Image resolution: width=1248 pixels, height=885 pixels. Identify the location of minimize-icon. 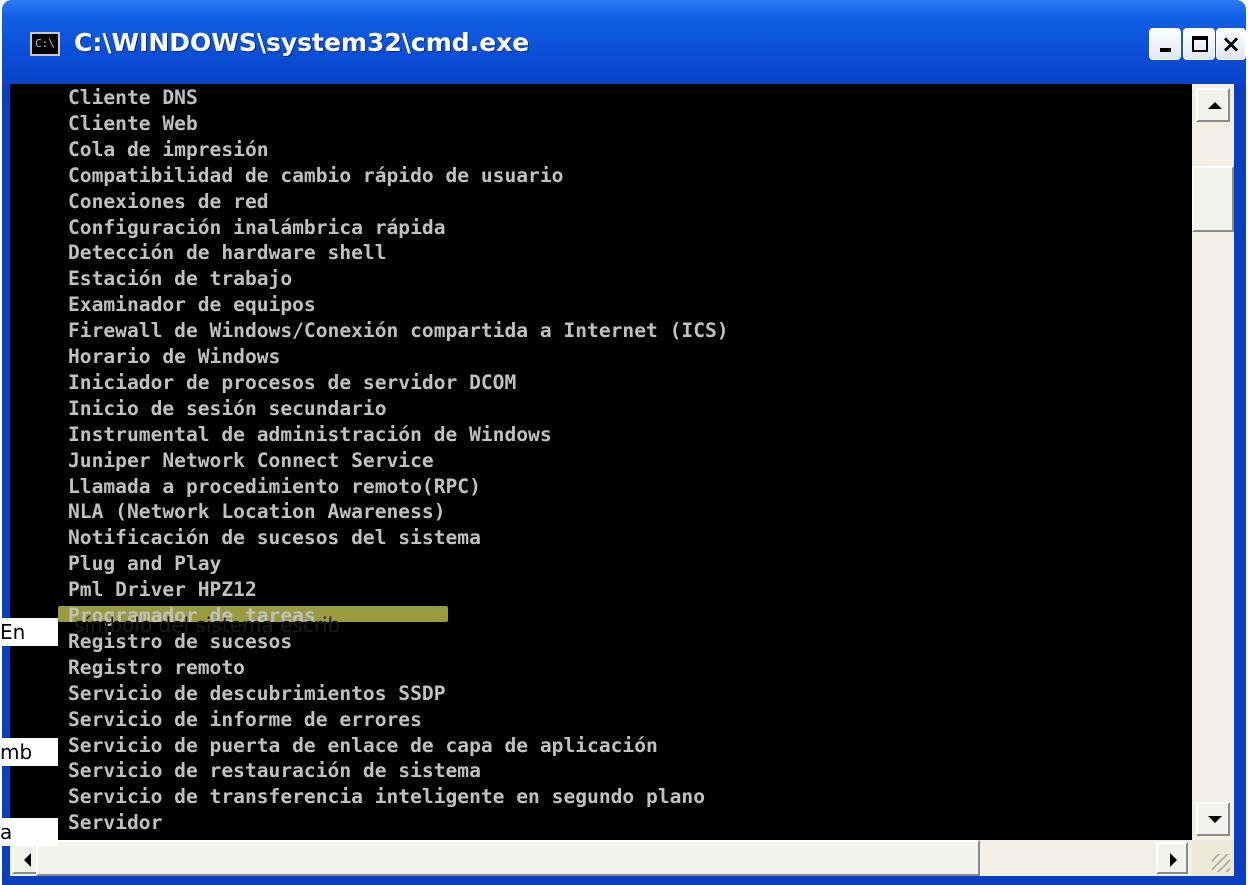
(1165, 44).